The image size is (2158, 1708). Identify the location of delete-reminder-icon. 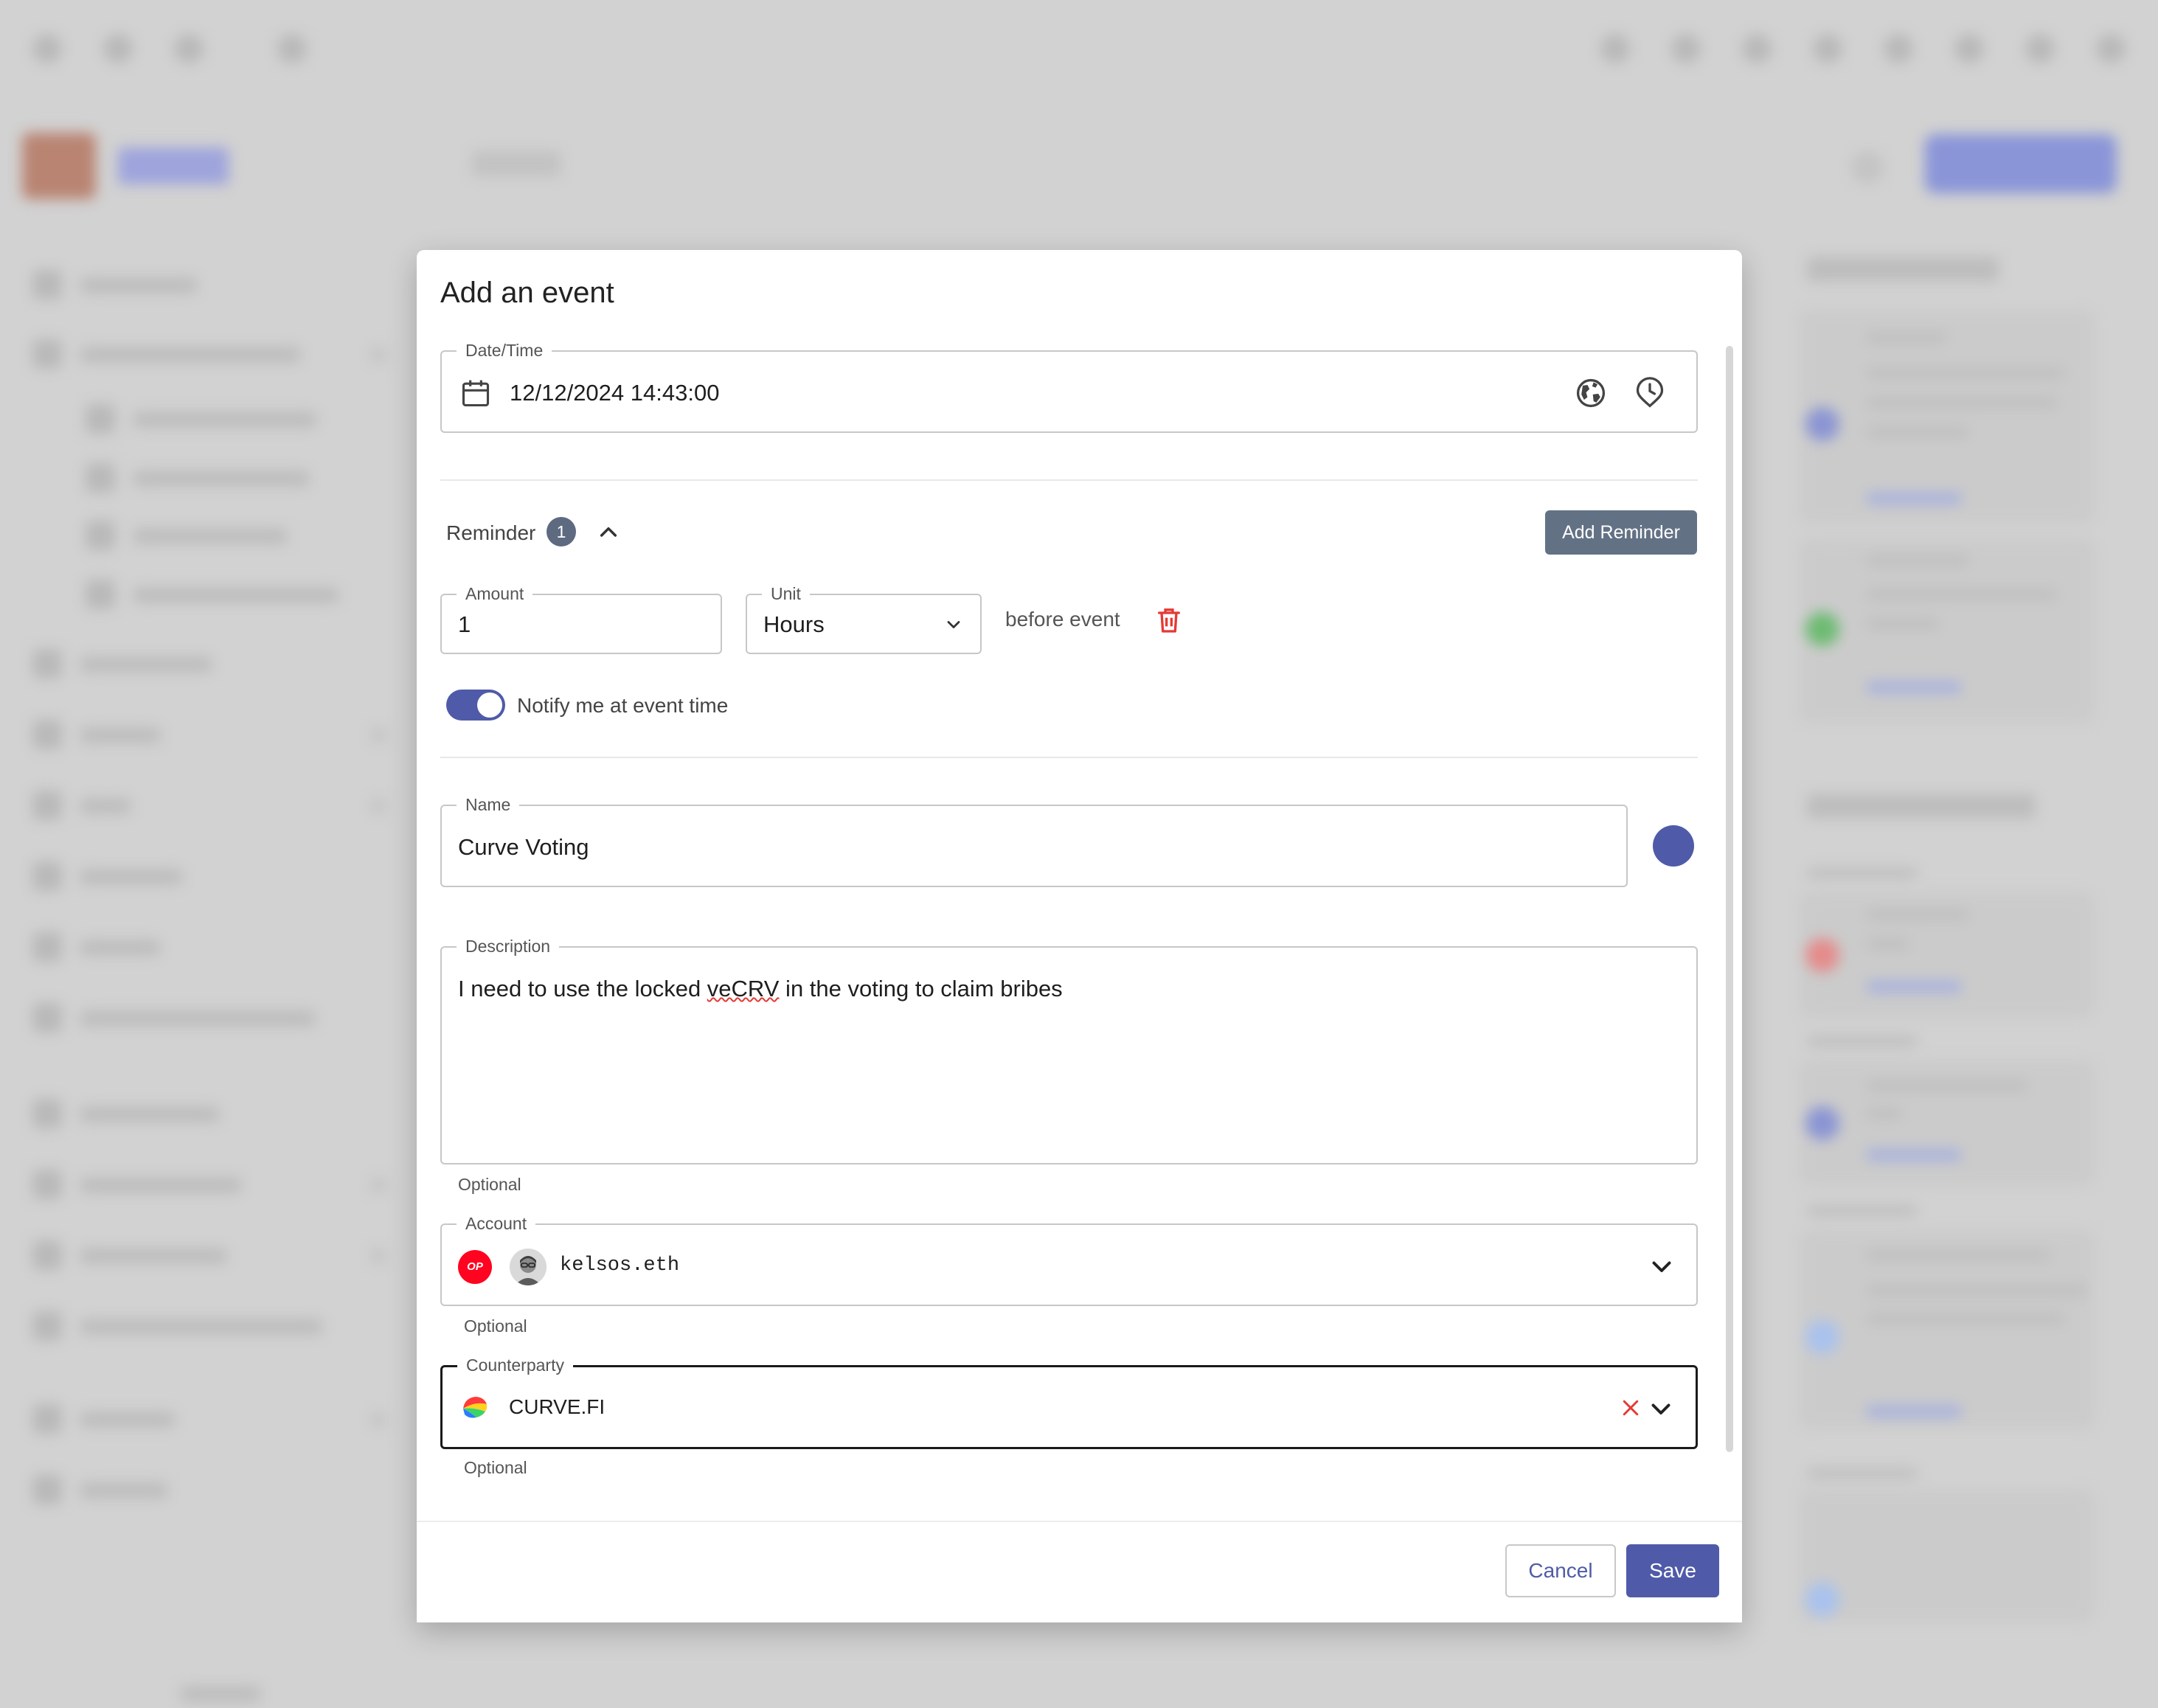
(1169, 620).